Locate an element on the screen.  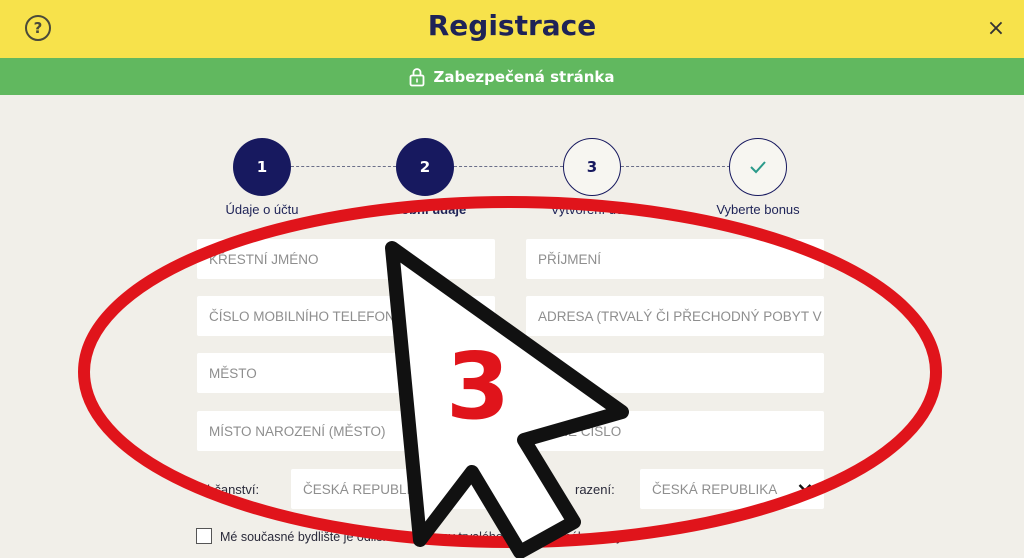
step-number: 3 is located at coordinates (592, 167).